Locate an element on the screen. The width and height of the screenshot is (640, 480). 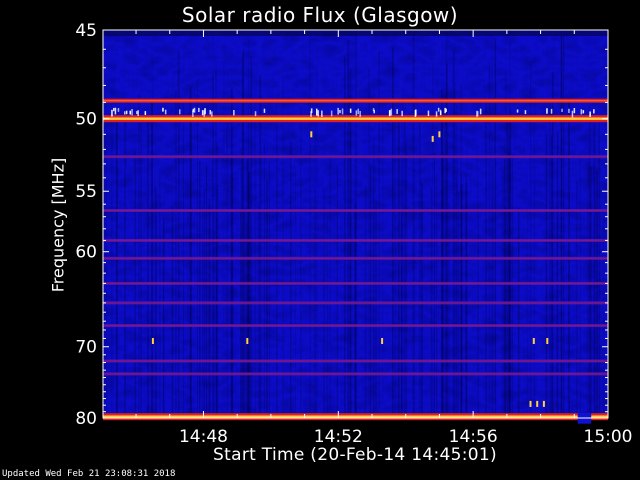
y-tick-label: 60 is located at coordinates (86, 253).